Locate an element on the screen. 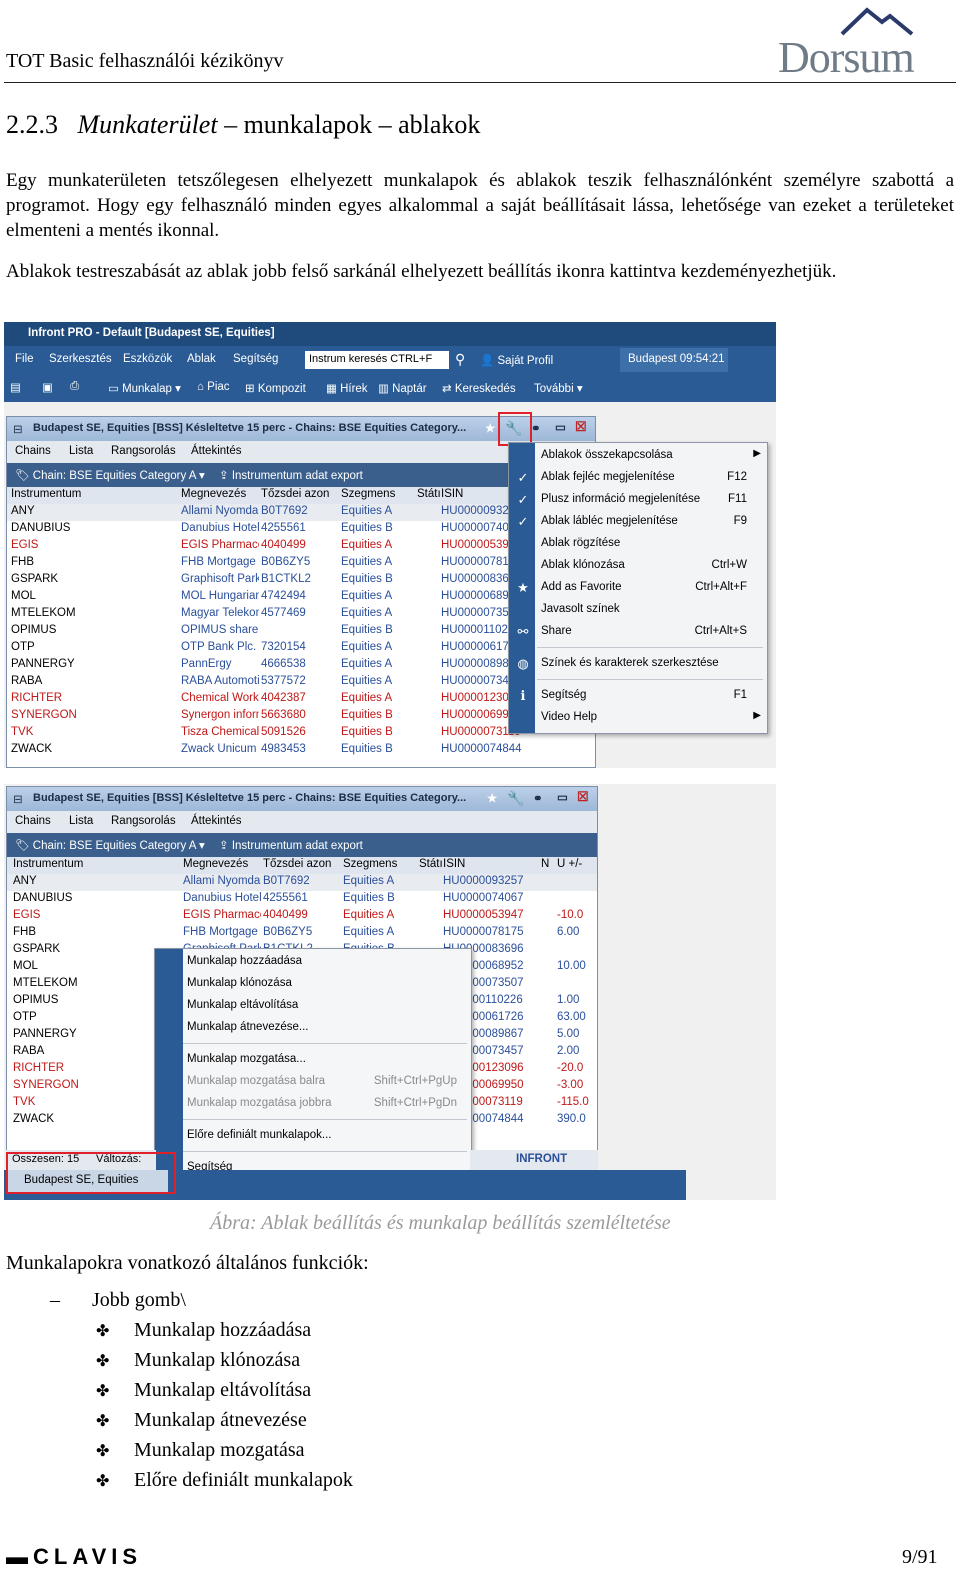 The height and width of the screenshot is (1588, 960). chain-selector: 🏷 Chain: BSE Equities Category A ▾ is located at coordinates (110, 475).